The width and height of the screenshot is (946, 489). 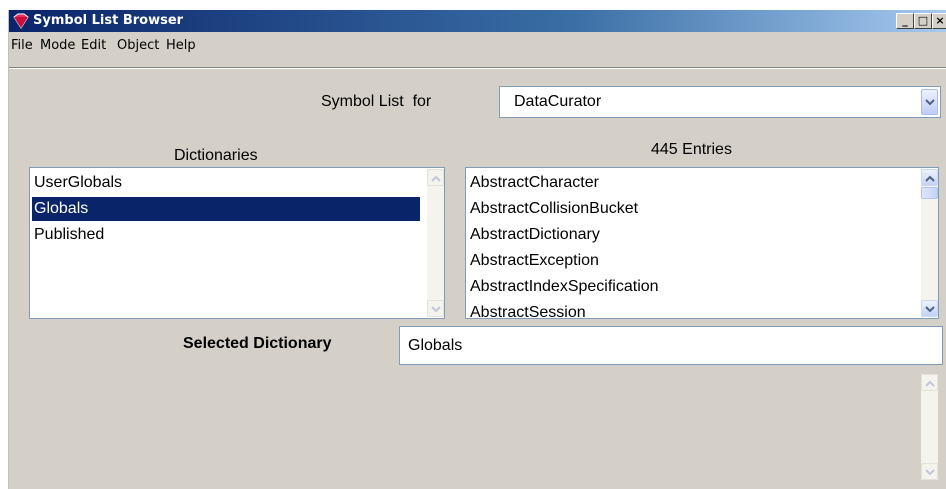 I want to click on dictionary-item-globals: Globals, so click(x=226, y=209).